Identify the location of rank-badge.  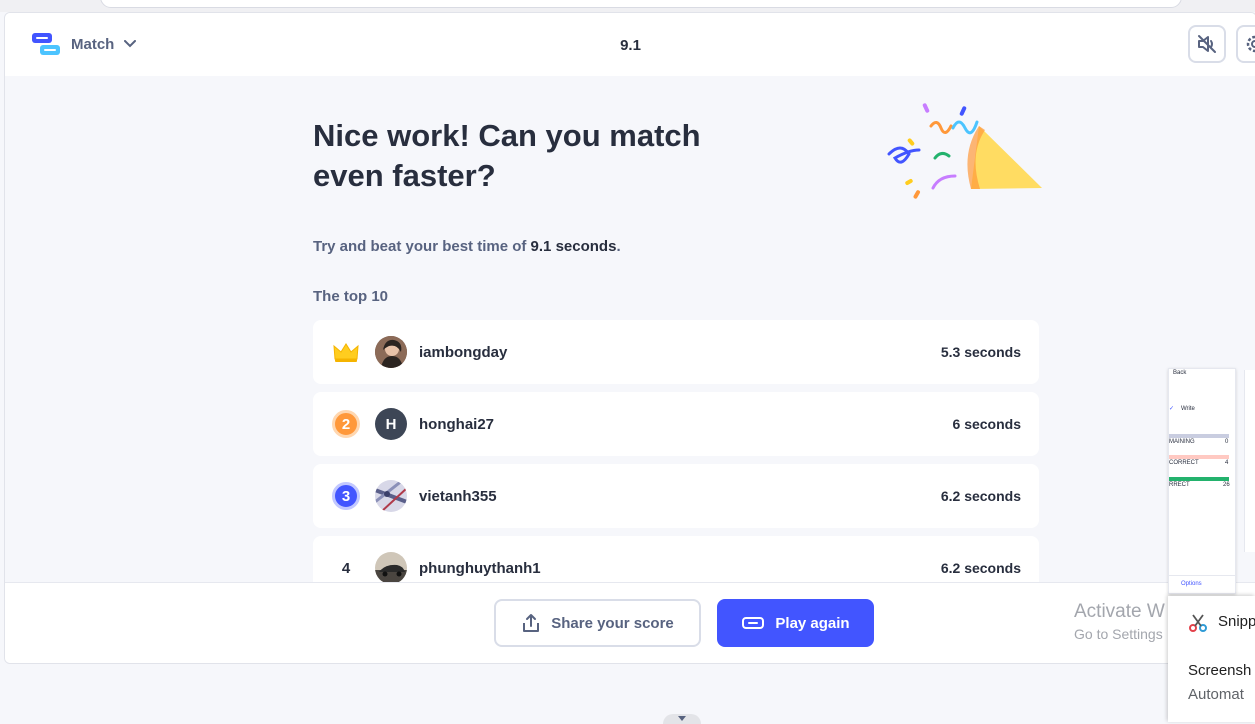
(346, 352).